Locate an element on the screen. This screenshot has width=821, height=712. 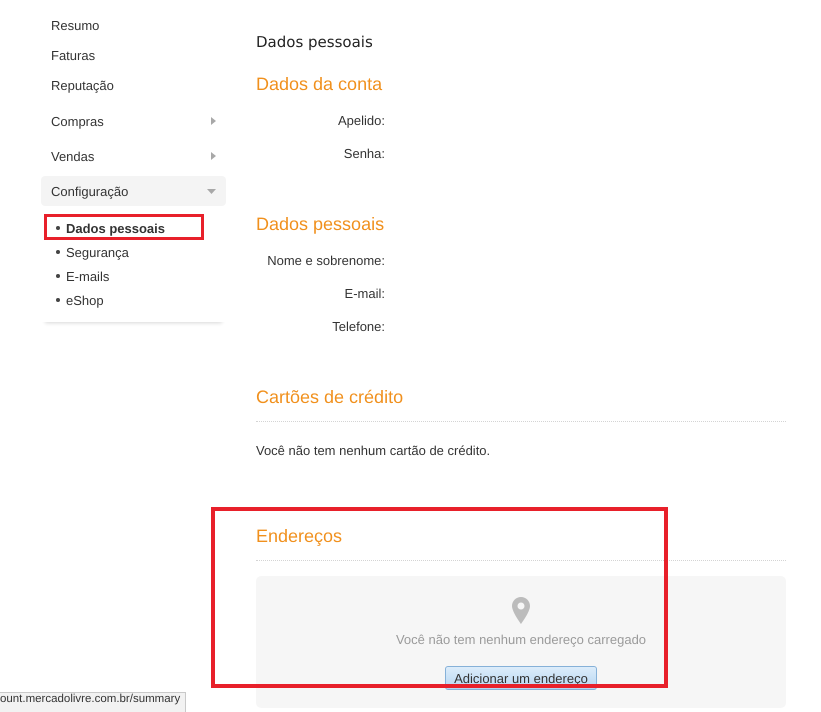
submenu-item: eShop is located at coordinates (80, 300).